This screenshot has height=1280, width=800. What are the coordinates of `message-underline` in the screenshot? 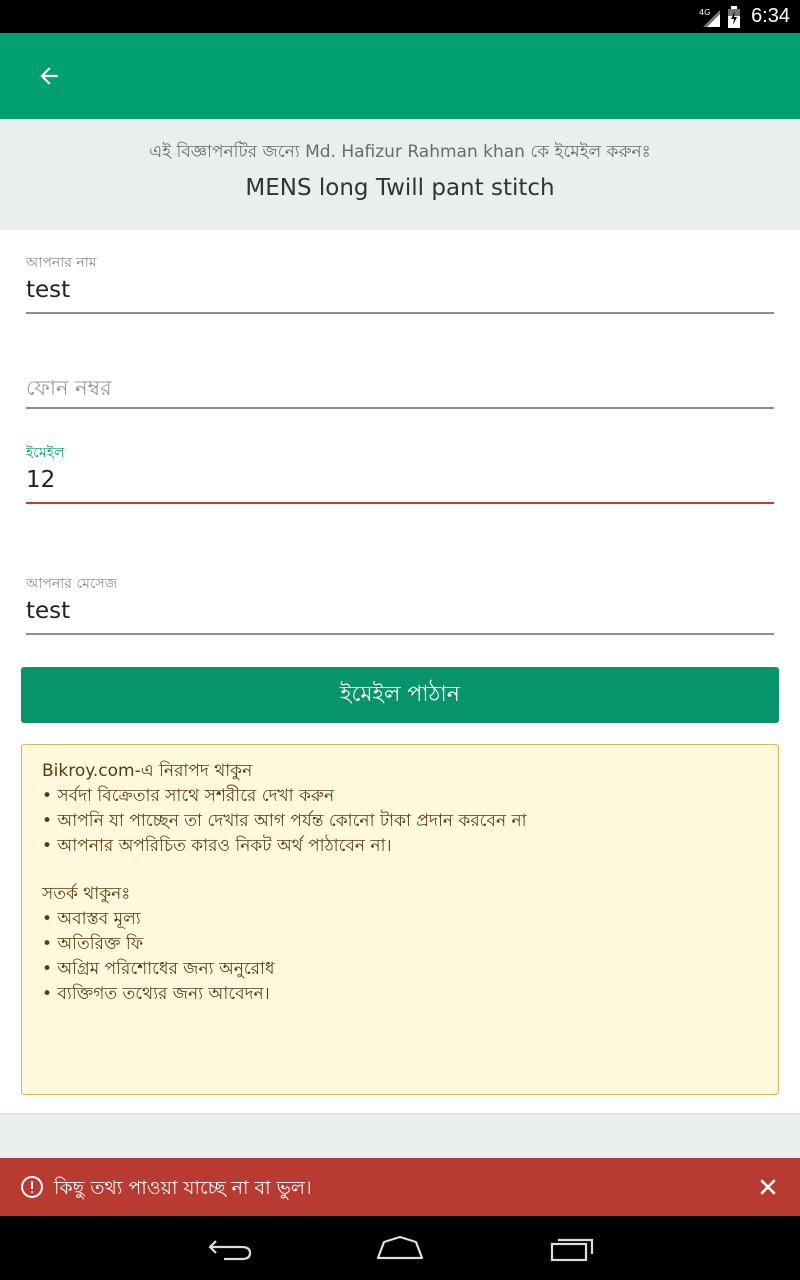 It's located at (400, 634).